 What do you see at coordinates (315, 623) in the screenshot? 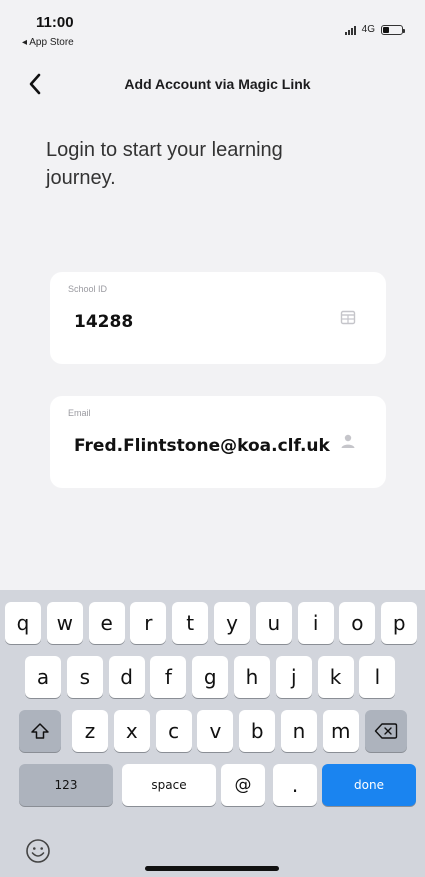
I see `key-i: i` at bounding box center [315, 623].